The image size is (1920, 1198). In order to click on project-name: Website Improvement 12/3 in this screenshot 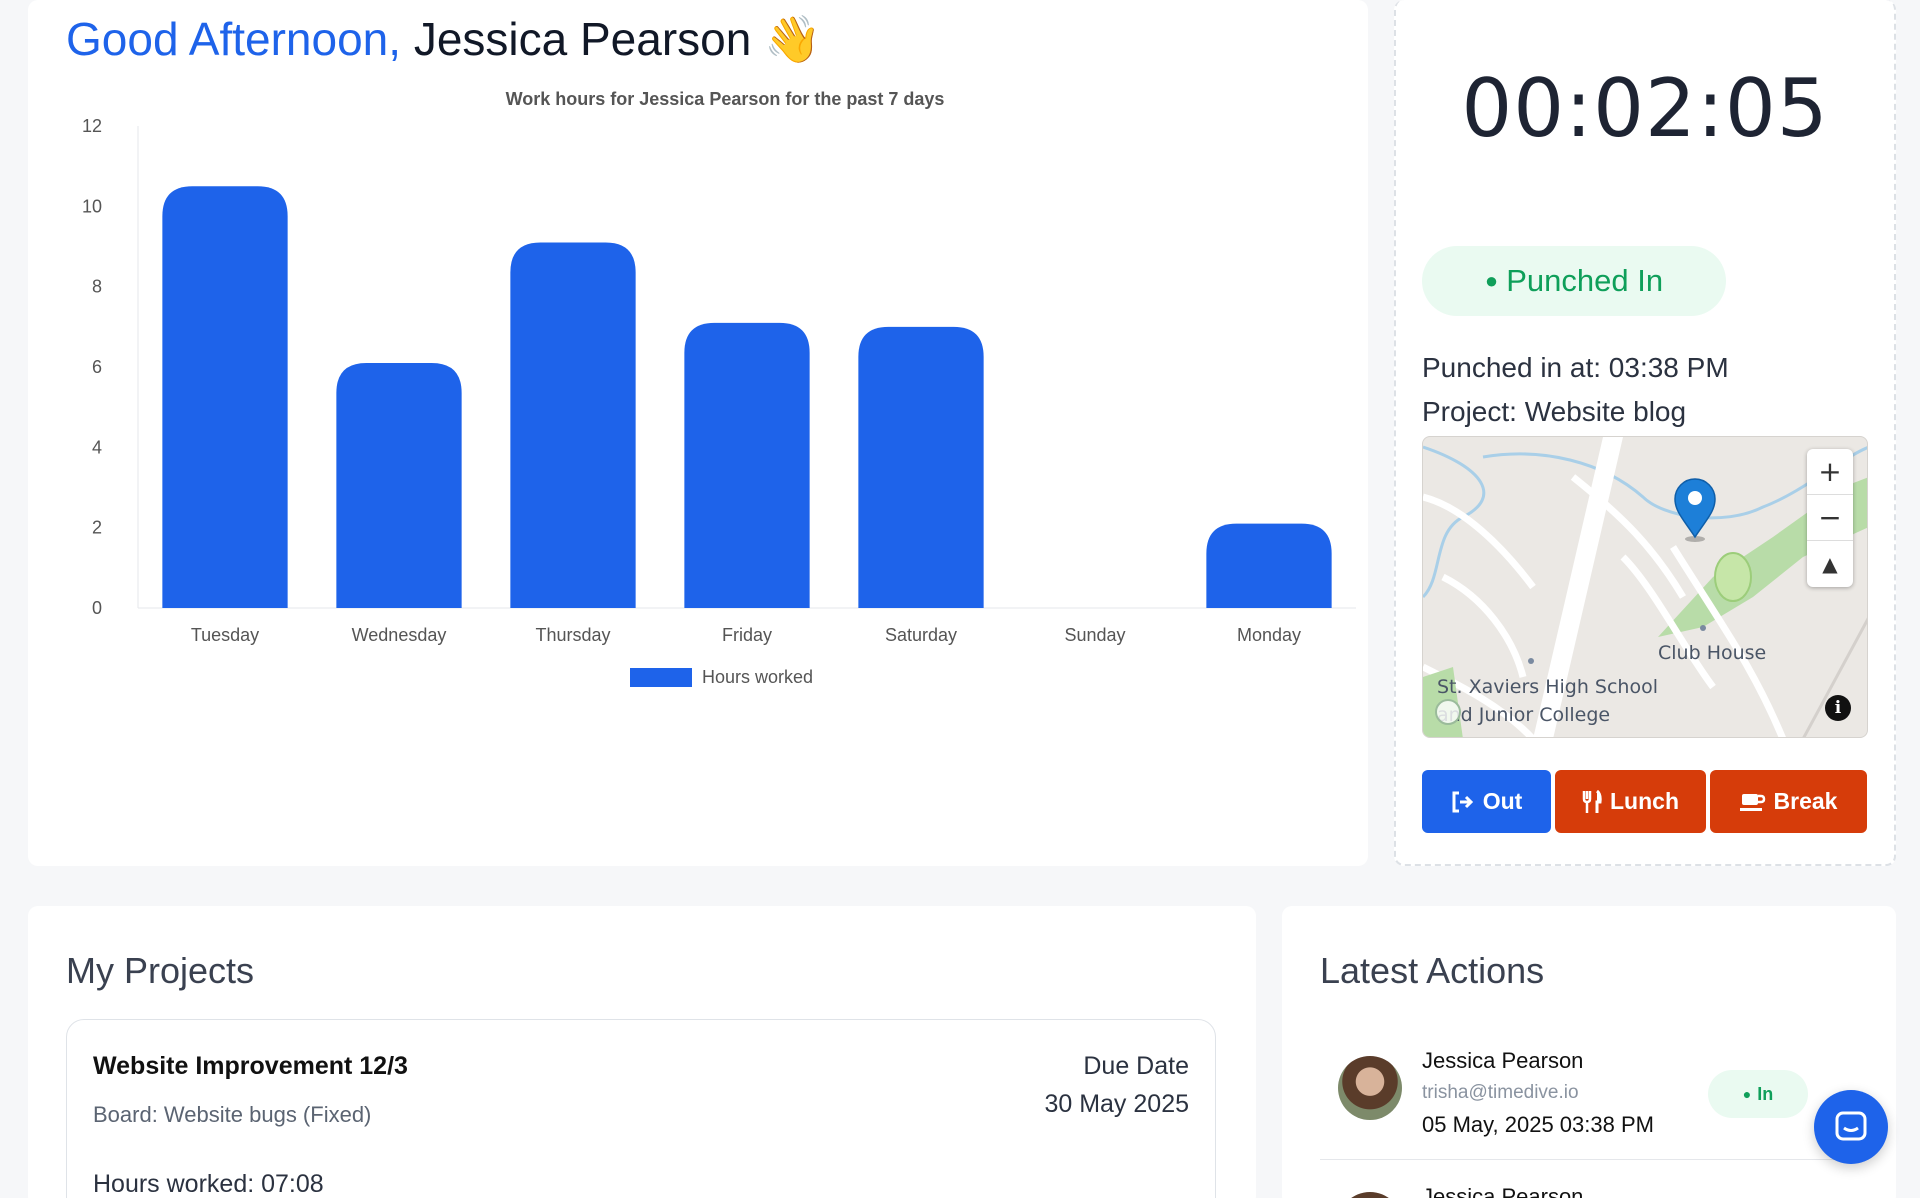, I will do `click(250, 1066)`.